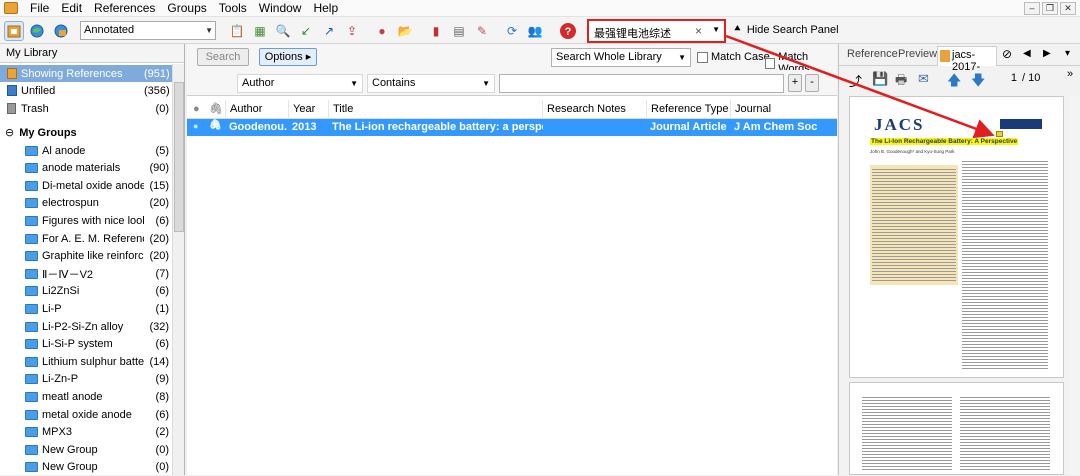 The height and width of the screenshot is (476, 1080). What do you see at coordinates (86, 108) in the screenshot?
I see `trash-item: Trash (0)` at bounding box center [86, 108].